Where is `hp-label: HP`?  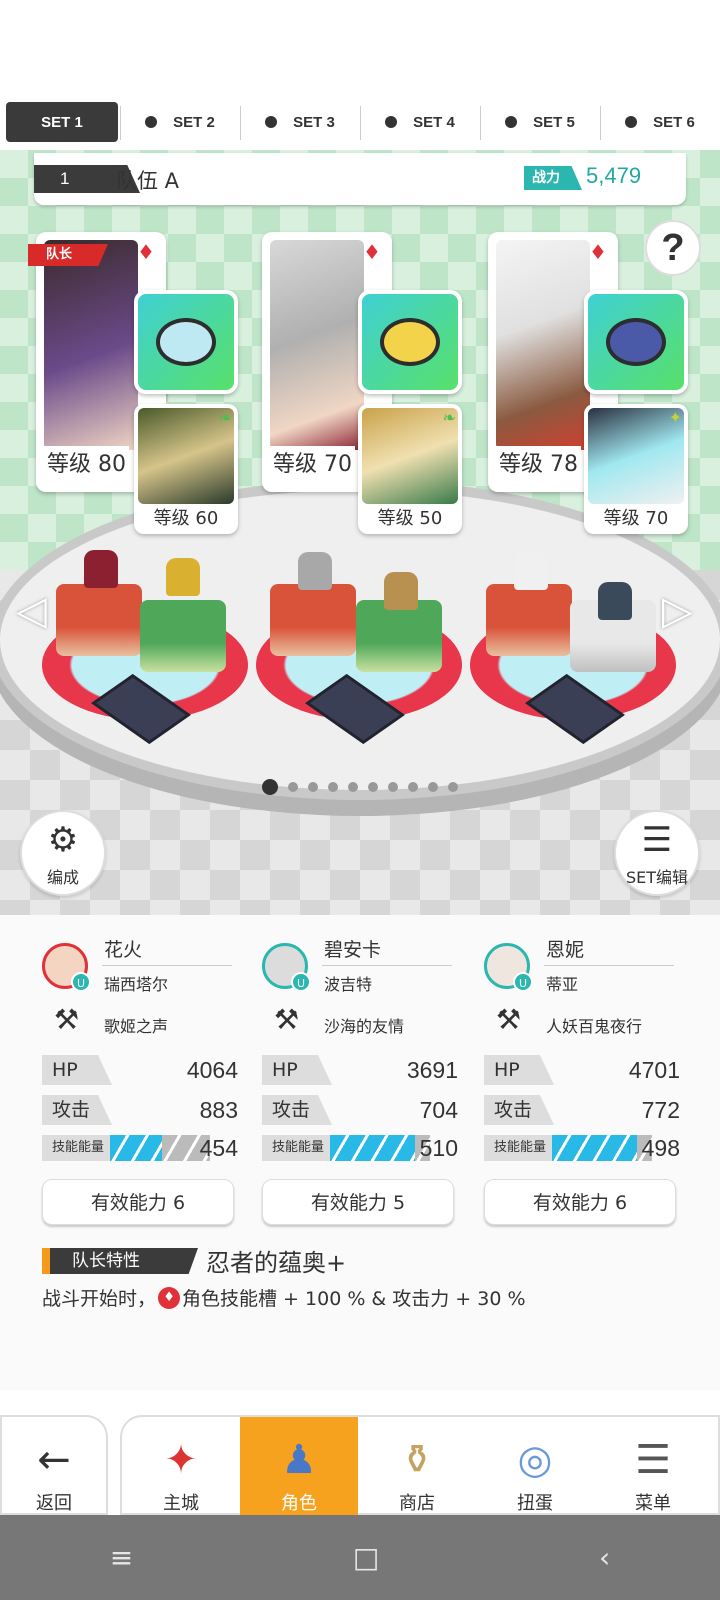 hp-label: HP is located at coordinates (297, 1070).